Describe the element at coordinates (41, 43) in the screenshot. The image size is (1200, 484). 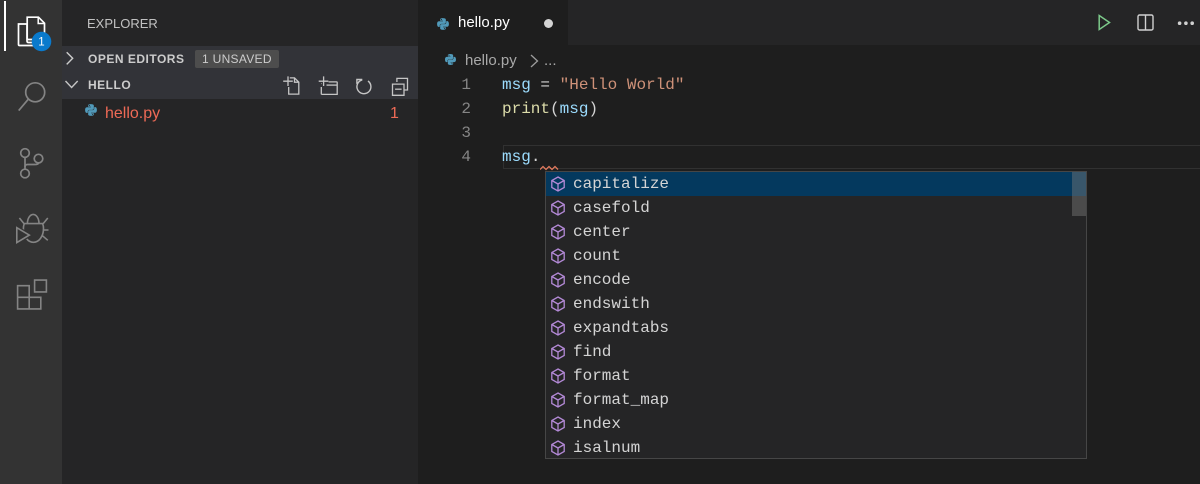
I see `svg-text: 1` at that location.